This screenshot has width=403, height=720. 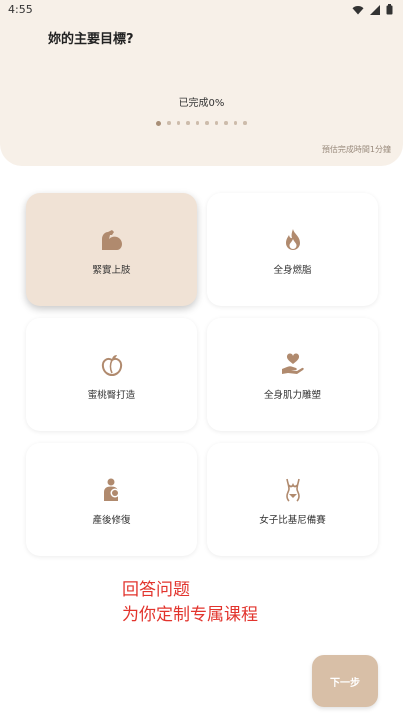 I want to click on battery-icon, so click(x=389, y=9).